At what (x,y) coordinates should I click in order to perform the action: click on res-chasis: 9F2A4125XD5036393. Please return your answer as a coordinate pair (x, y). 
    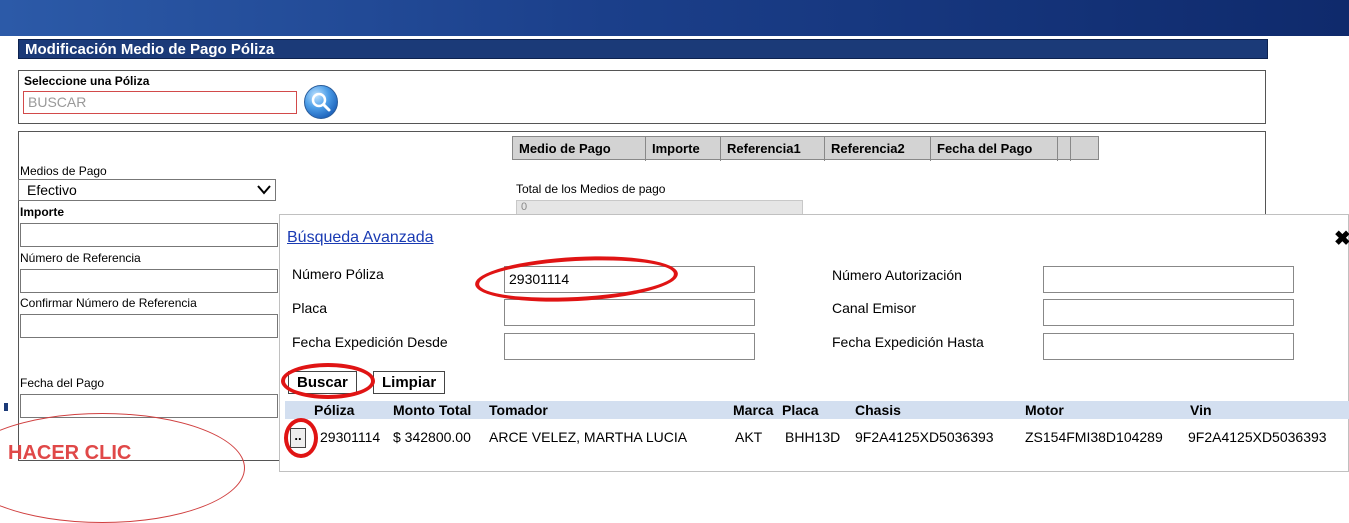
    Looking at the image, I should click on (924, 437).